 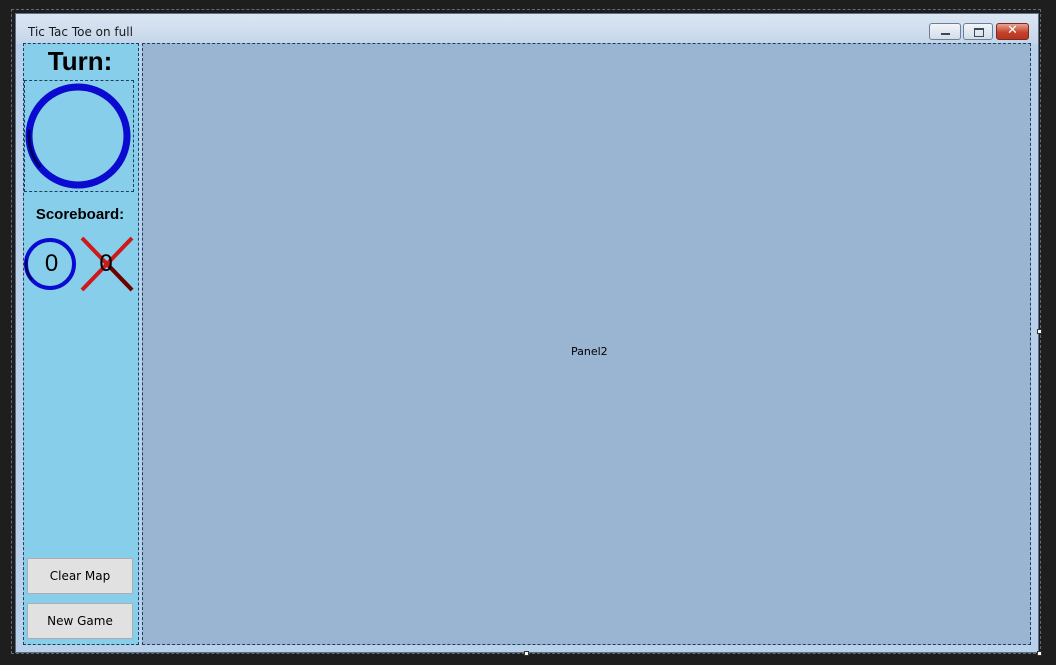 What do you see at coordinates (1039, 653) in the screenshot?
I see `resize-handle-corner` at bounding box center [1039, 653].